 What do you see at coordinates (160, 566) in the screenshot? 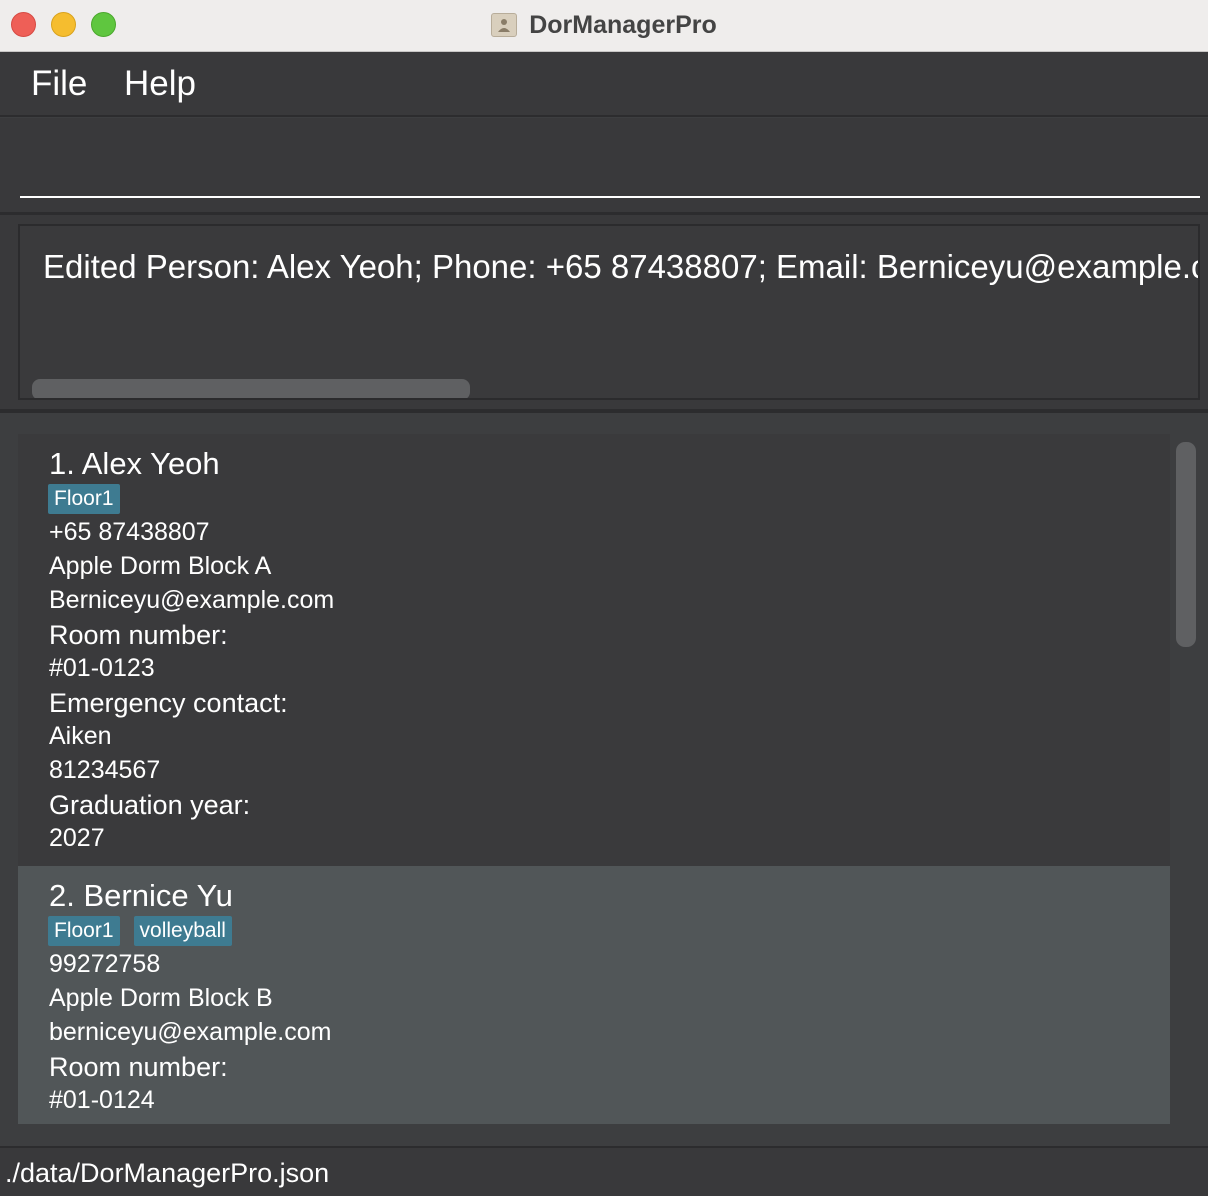
I see `person-address: Apple Dorm Block A` at bounding box center [160, 566].